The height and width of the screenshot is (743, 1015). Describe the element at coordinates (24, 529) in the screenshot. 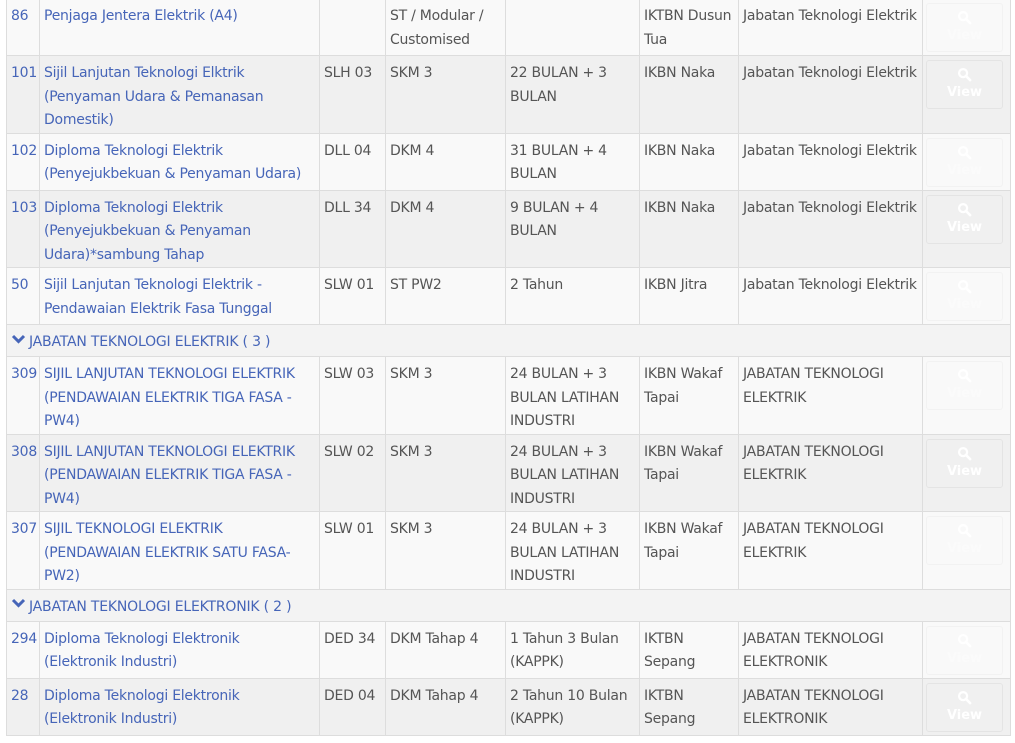

I see `course-id-link: 307` at that location.